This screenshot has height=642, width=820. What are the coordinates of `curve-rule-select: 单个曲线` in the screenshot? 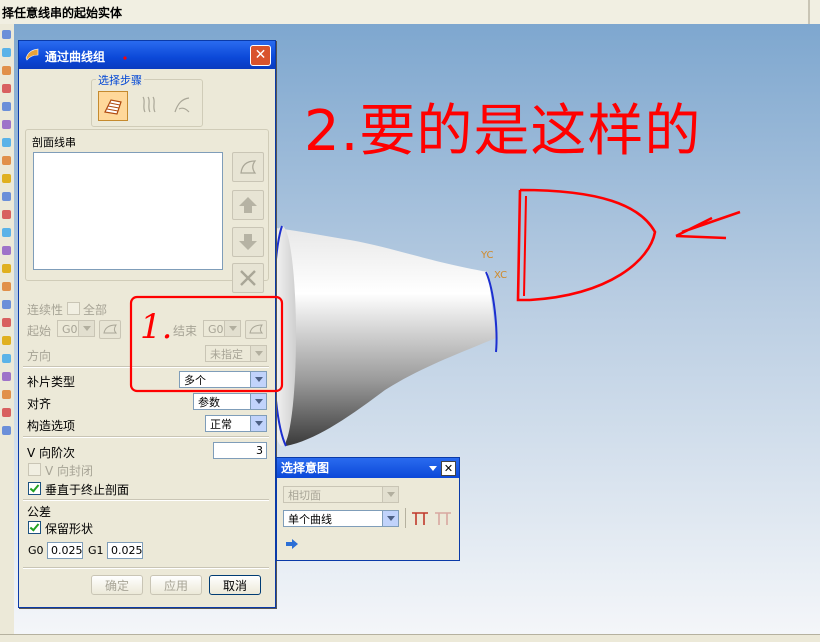 It's located at (341, 518).